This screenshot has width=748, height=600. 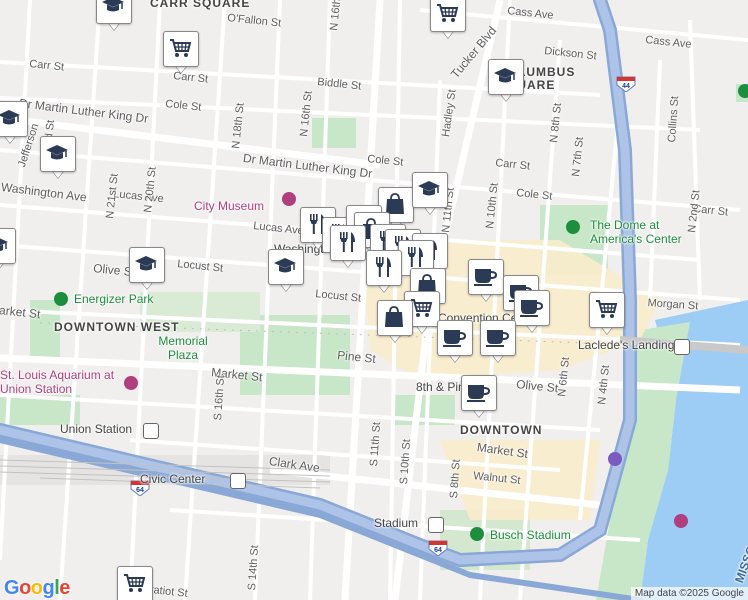 What do you see at coordinates (477, 534) in the screenshot?
I see `stadium-icon` at bounding box center [477, 534].